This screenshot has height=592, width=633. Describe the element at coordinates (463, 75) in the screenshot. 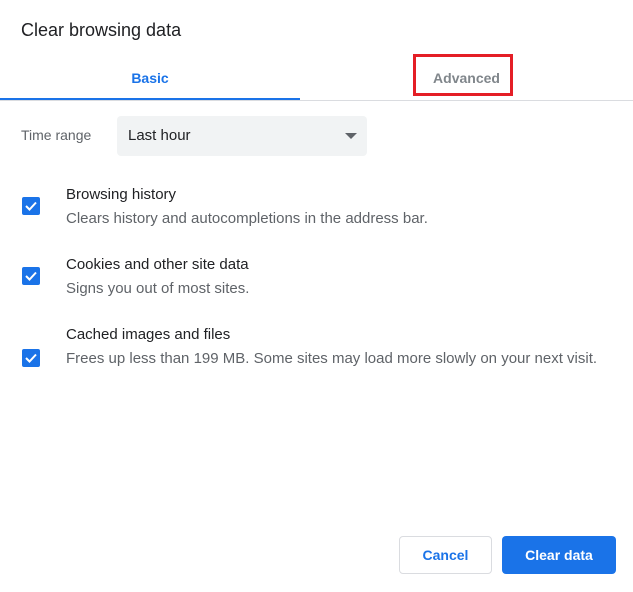

I see `highlight-annotation-box` at that location.